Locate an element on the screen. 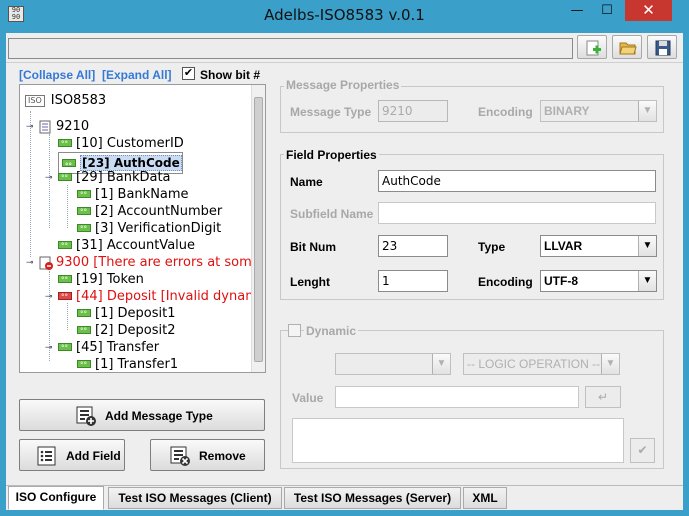 Image resolution: width=689 pixels, height=516 pixels. bit-num-label: Bit Num is located at coordinates (313, 247).